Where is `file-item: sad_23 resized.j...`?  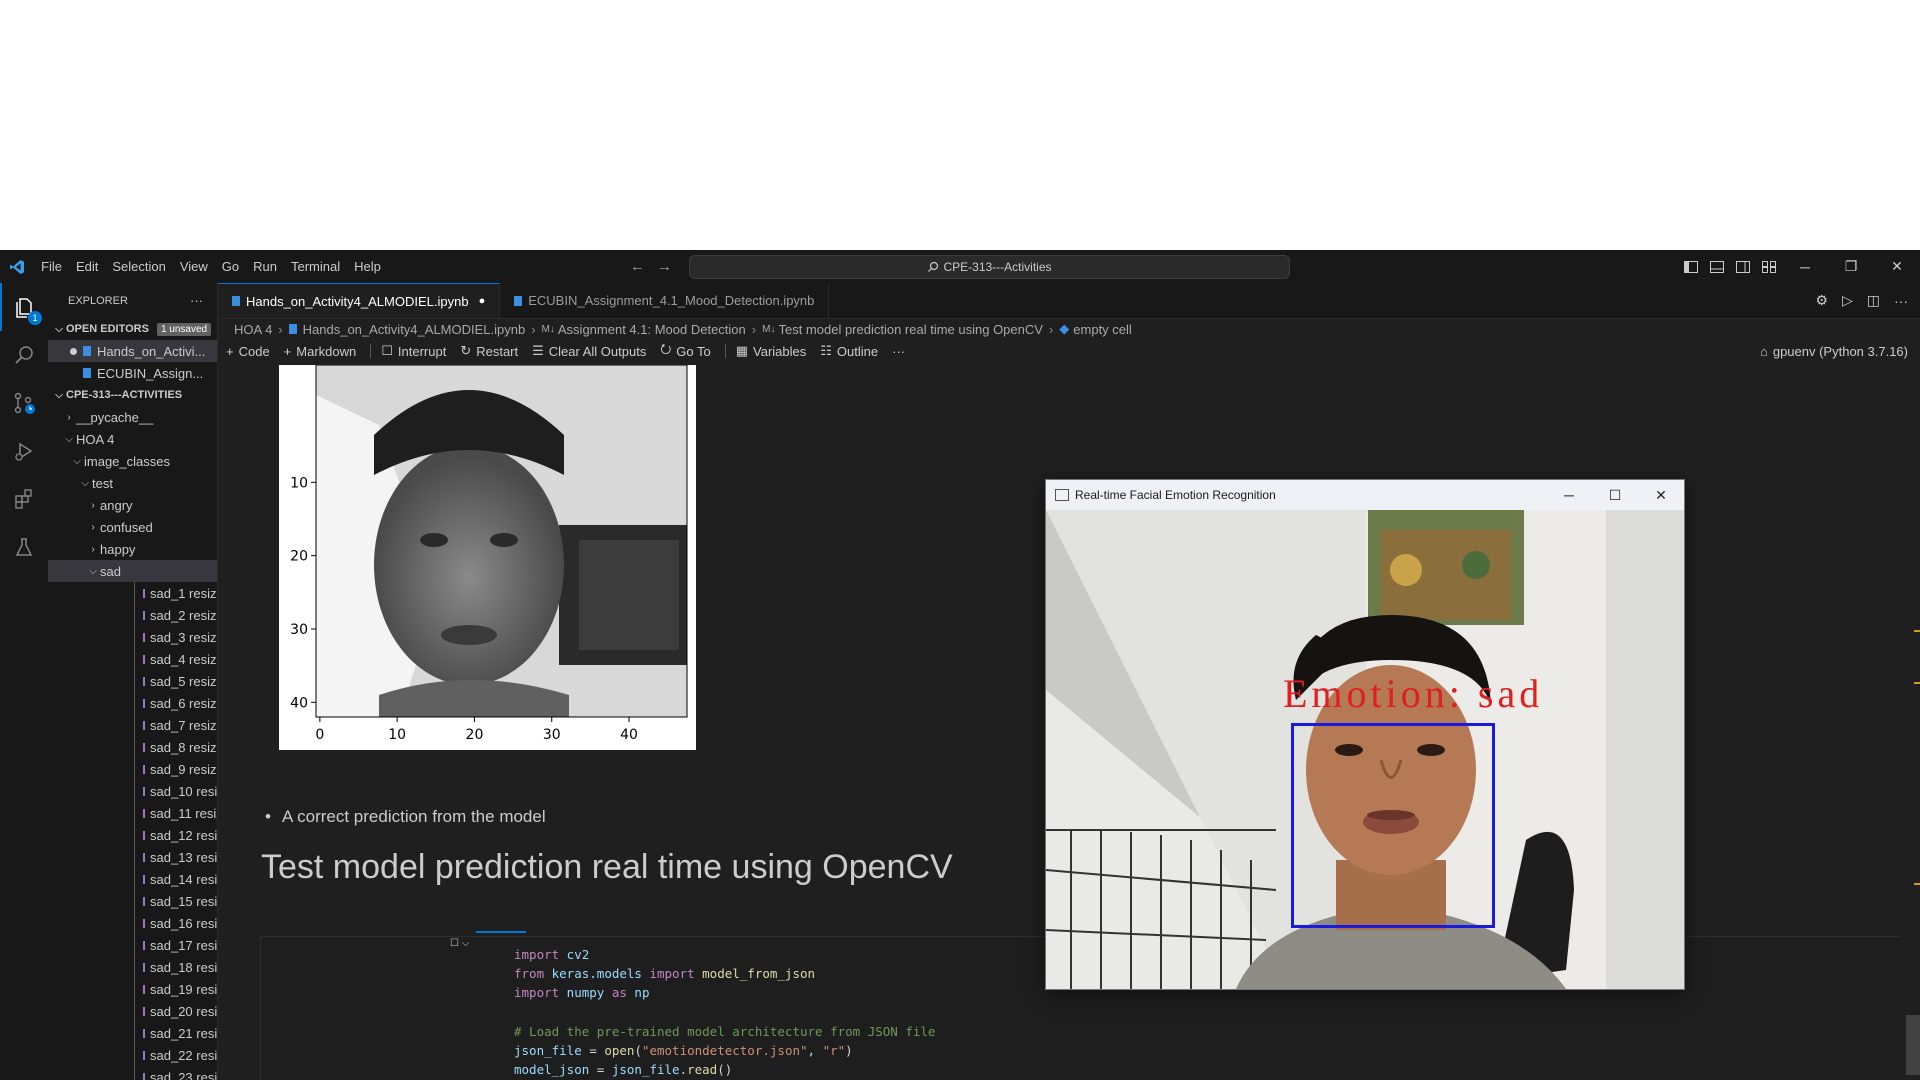 file-item: sad_23 resized.j... is located at coordinates (132, 1073).